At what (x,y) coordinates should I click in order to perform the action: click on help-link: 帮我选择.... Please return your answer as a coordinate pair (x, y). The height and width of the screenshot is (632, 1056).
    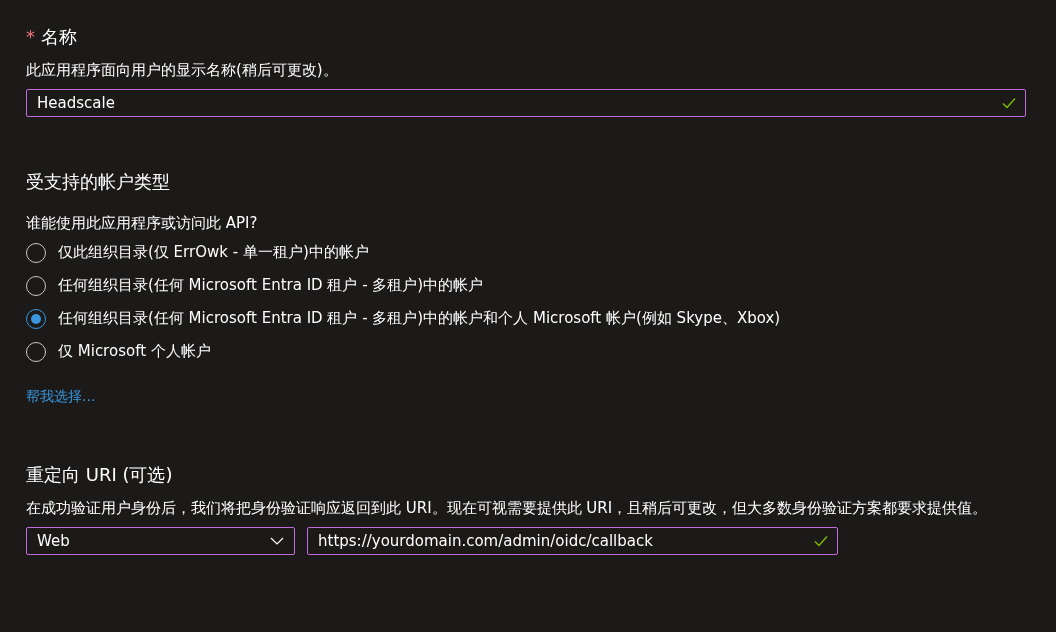
    Looking at the image, I should click on (61, 397).